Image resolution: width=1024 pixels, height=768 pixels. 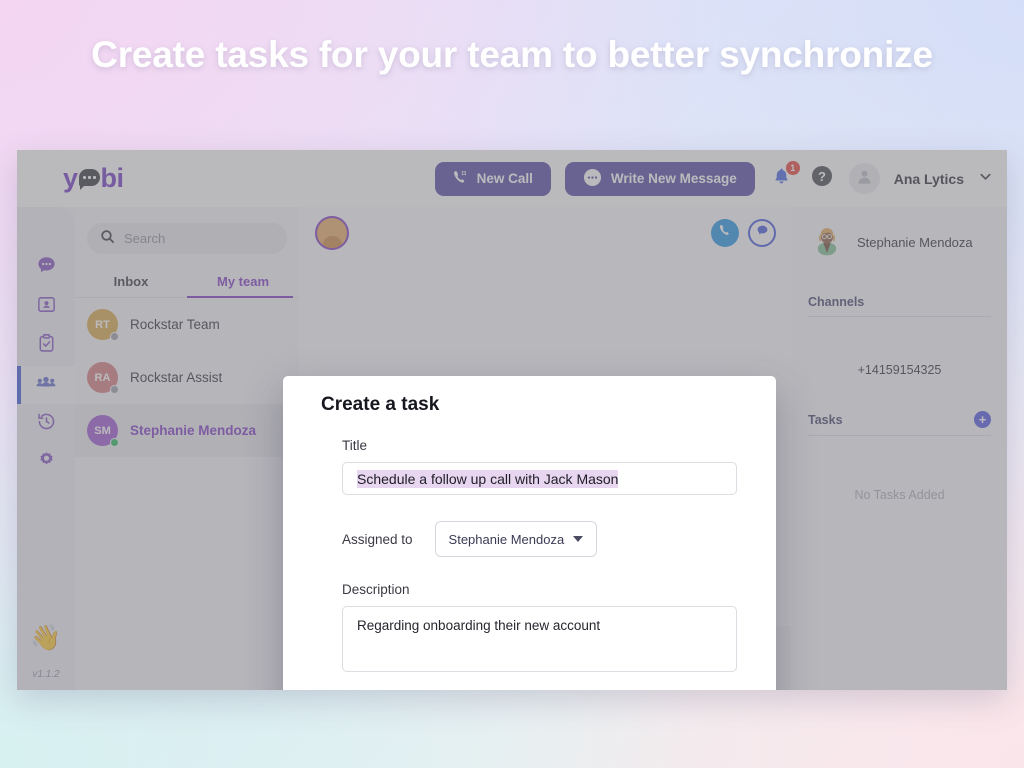 I want to click on message-action-button, so click(x=762, y=233).